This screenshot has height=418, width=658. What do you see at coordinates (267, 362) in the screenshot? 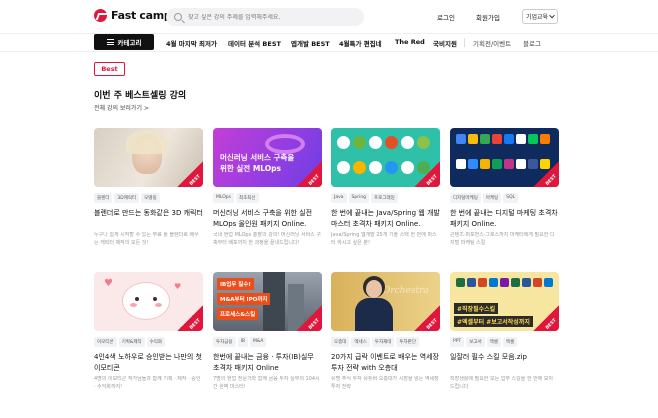
I see `course-title: 한번에 끝내는 금융 · 투자(IB)실무 초격차 패키지 Online` at bounding box center [267, 362].